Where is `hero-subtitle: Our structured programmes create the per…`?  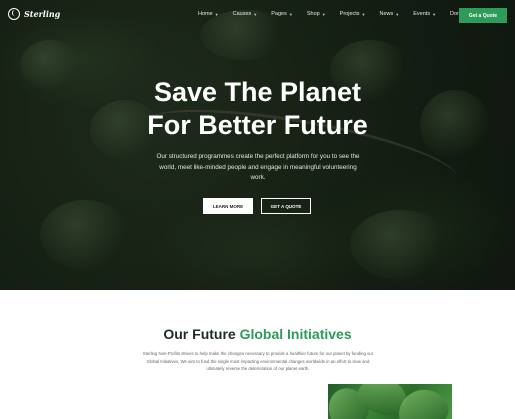
hero-subtitle: Our structured programmes create the per… is located at coordinates (258, 167).